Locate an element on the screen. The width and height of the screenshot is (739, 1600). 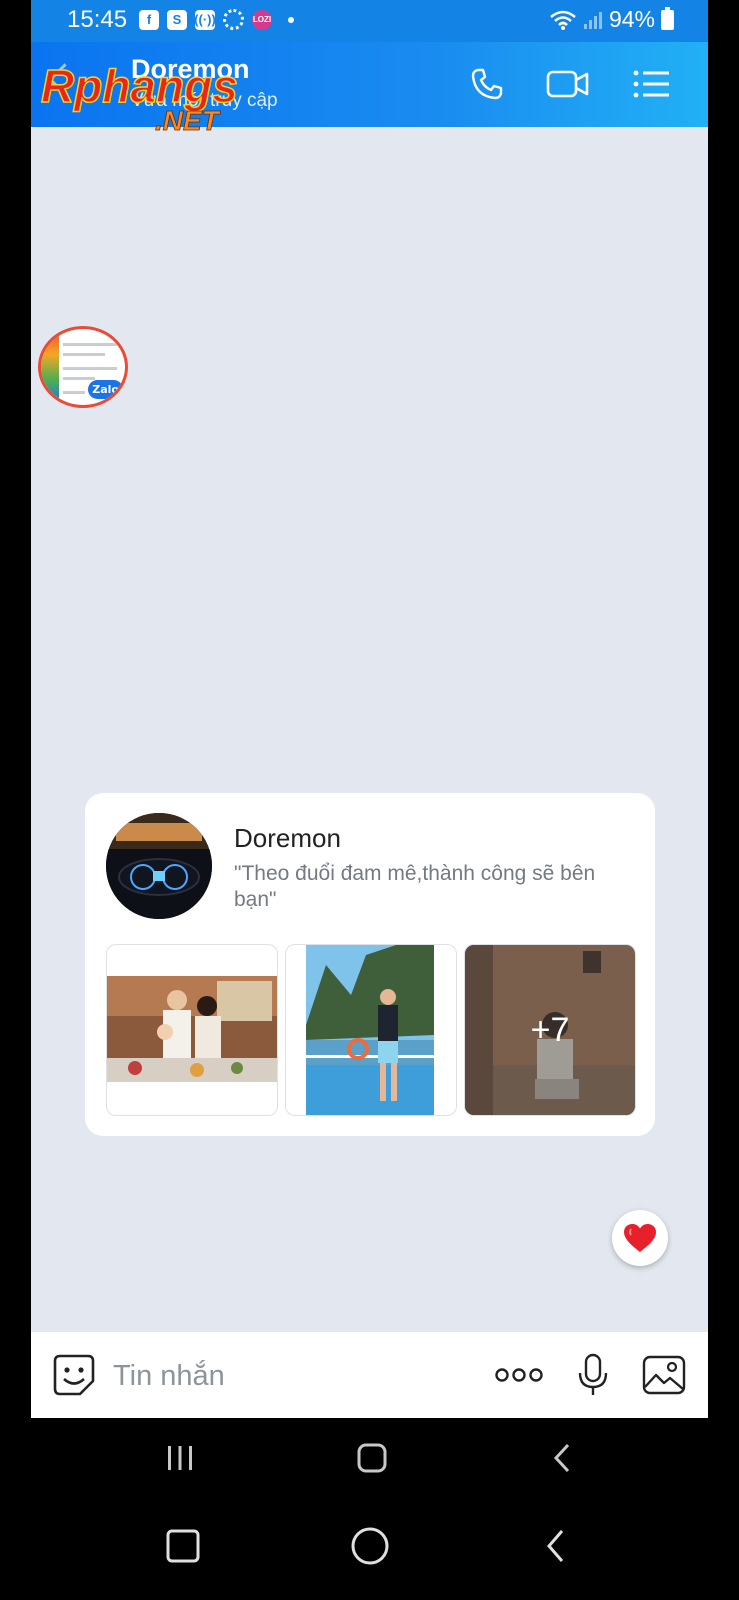
travel-photo is located at coordinates (370, 1030).